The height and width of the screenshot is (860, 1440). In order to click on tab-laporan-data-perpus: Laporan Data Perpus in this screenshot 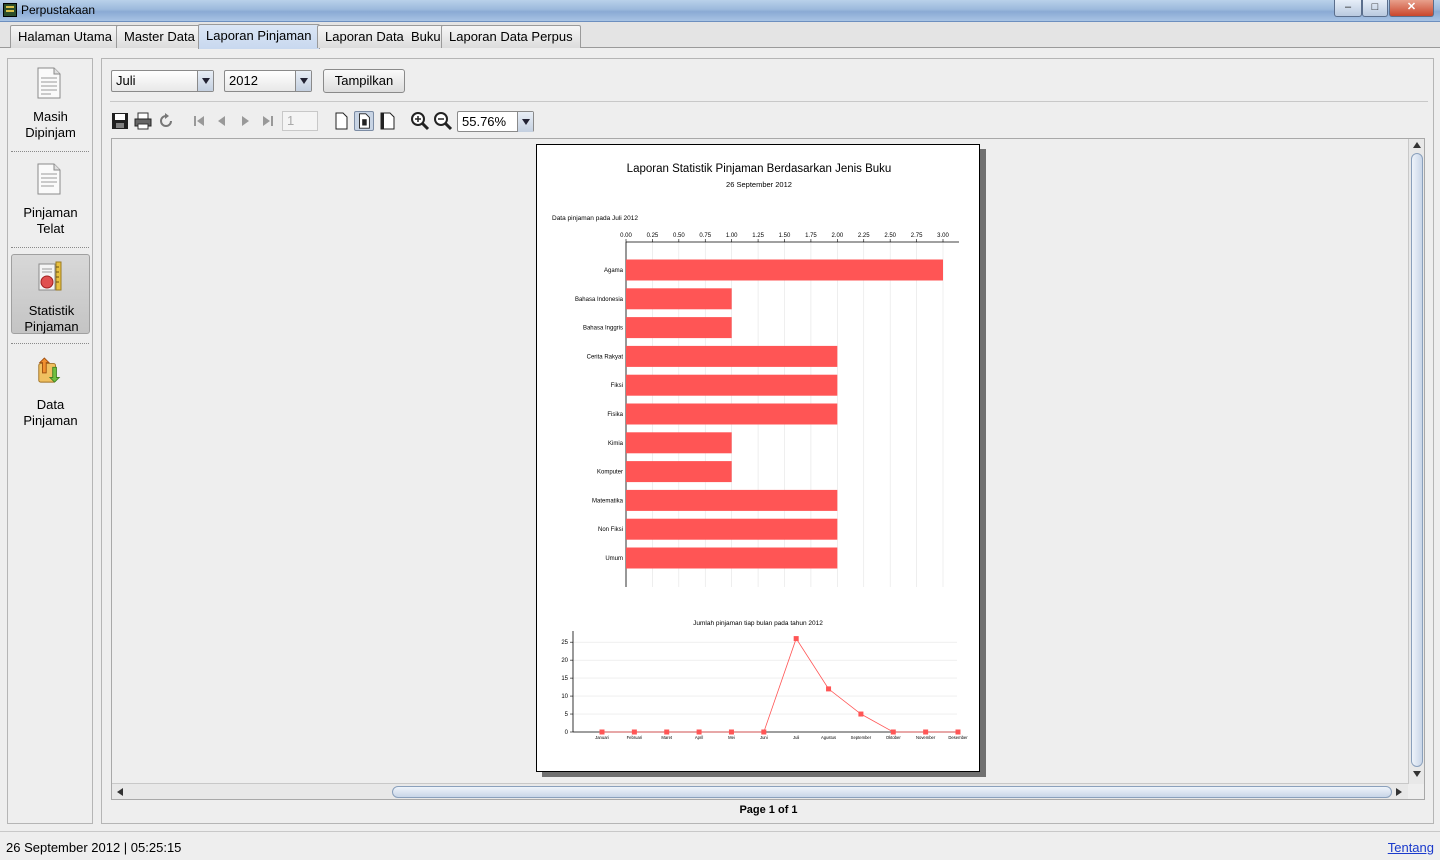, I will do `click(511, 36)`.